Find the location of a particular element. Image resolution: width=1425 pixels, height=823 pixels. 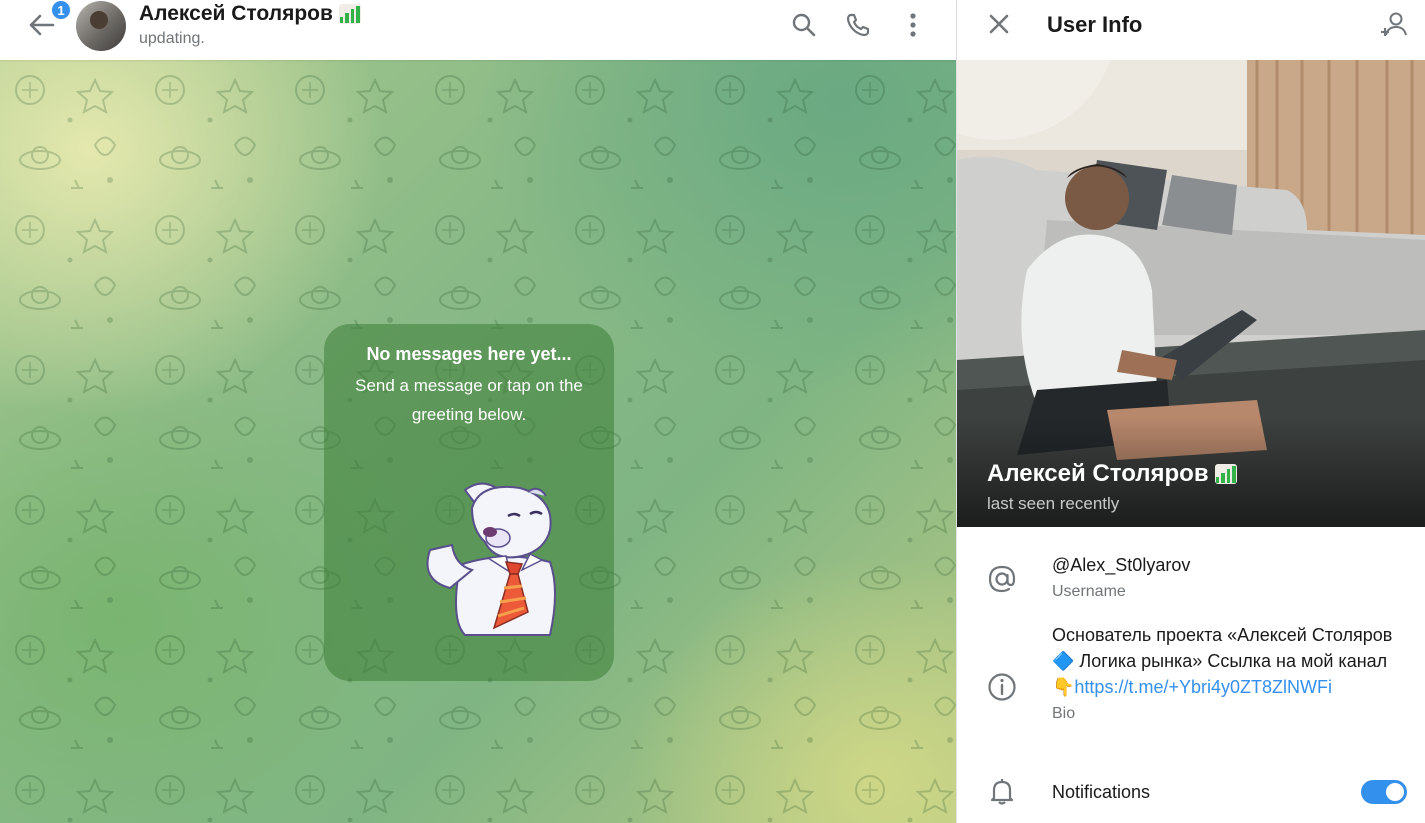

close-button is located at coordinates (999, 26).